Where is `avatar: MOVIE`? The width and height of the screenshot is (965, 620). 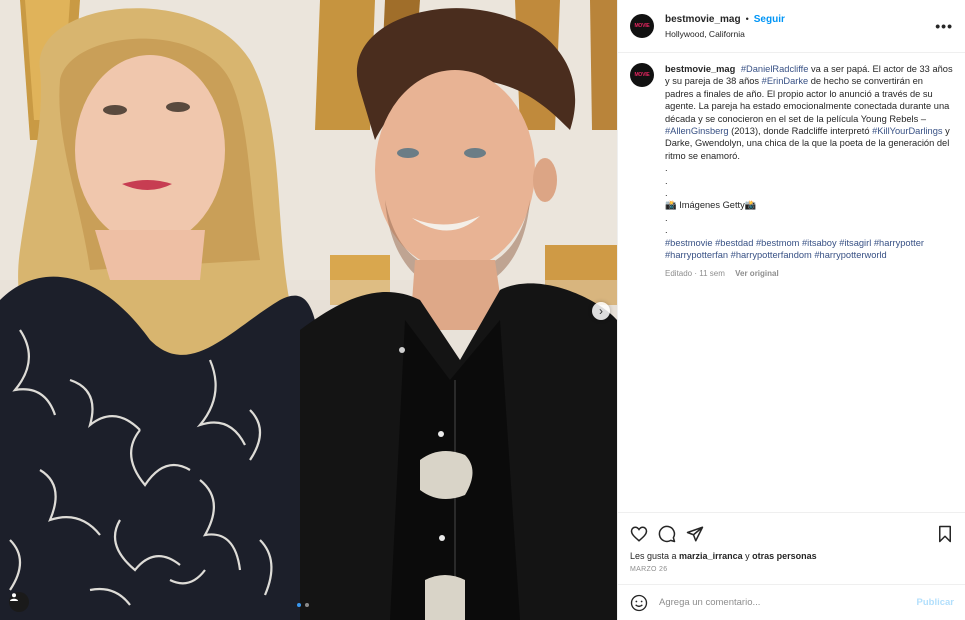 avatar: MOVIE is located at coordinates (642, 26).